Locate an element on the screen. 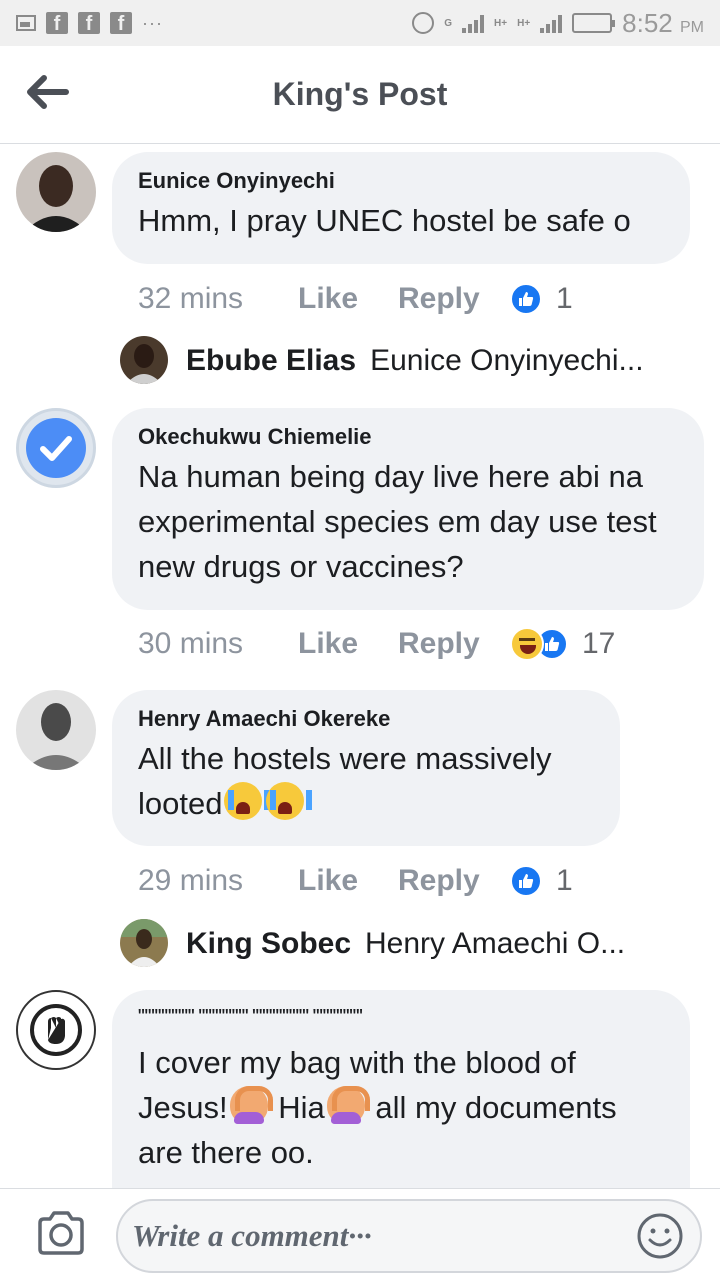 The image size is (720, 1280). comment-input: Write a comment··· is located at coordinates (409, 1236).